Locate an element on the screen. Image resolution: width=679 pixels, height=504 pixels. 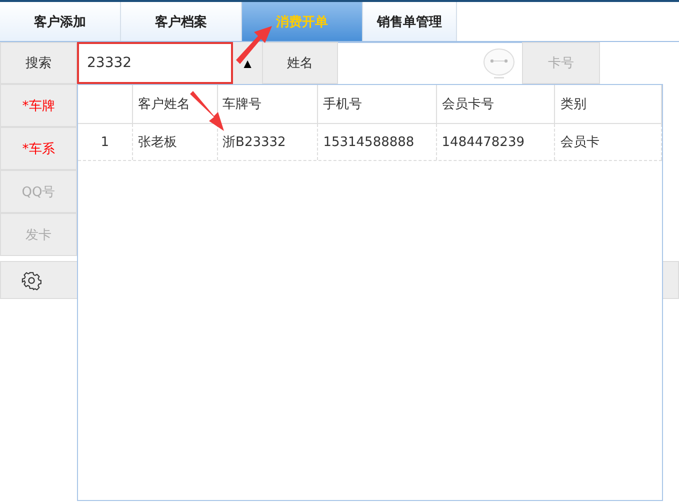
annotation-arrow is located at coordinates (207, 111).